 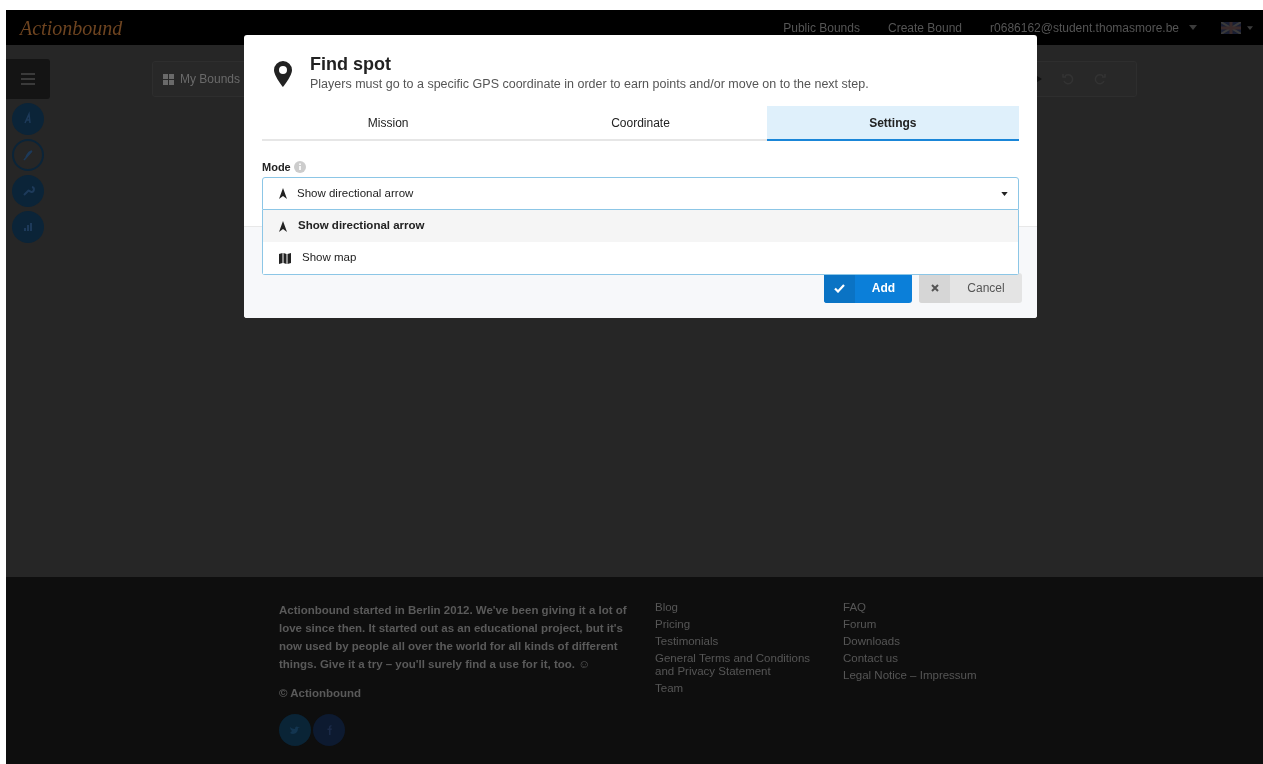 I want to click on footer-link: Blog, so click(x=737, y=607).